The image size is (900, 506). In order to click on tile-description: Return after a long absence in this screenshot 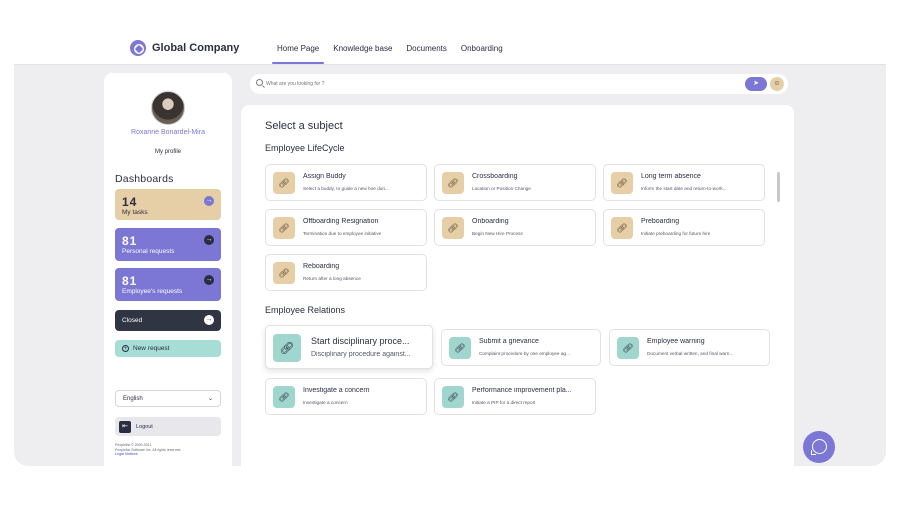, I will do `click(332, 278)`.